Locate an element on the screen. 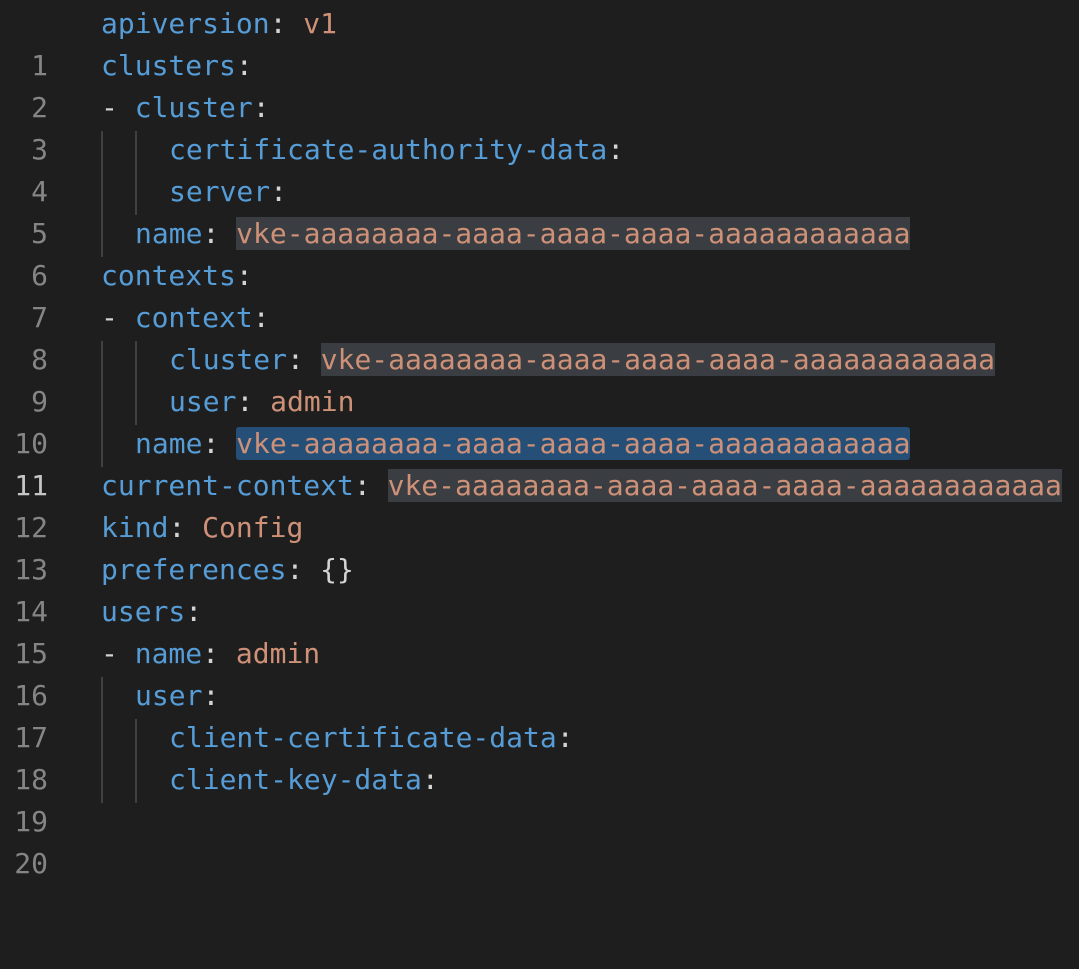 This screenshot has height=969, width=1079. code-line: 15 users: is located at coordinates (539, 630).